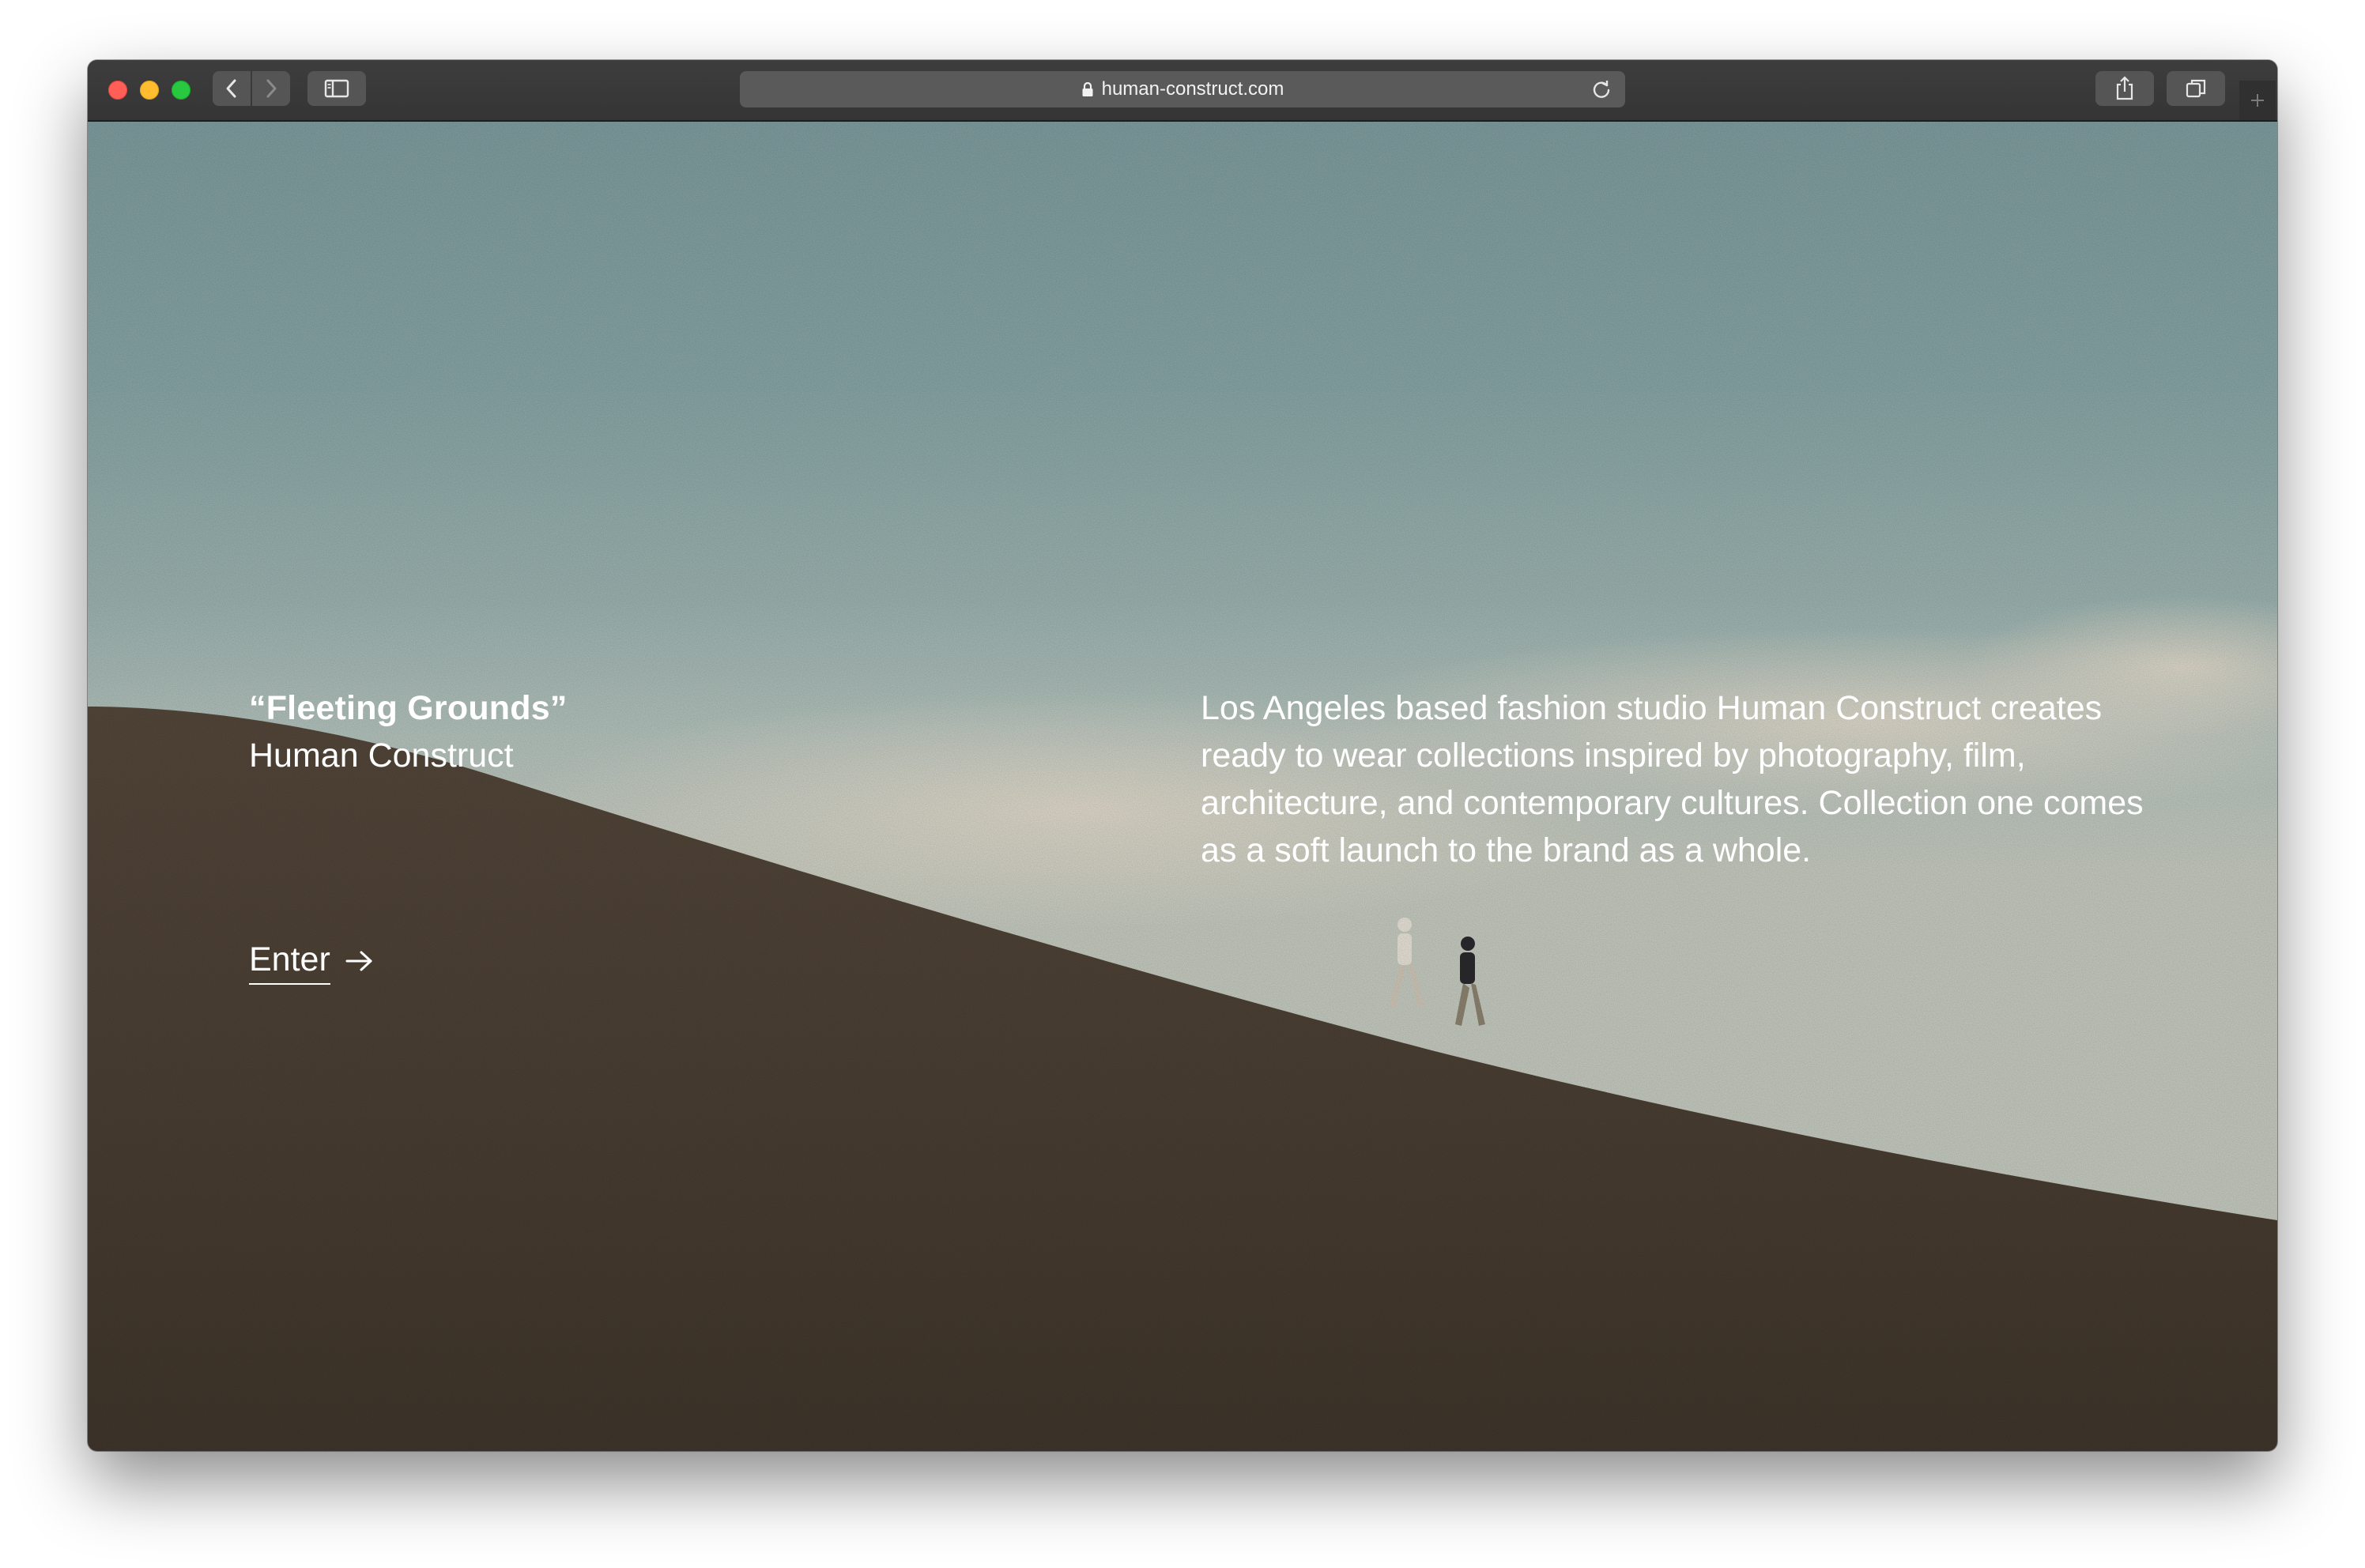 The width and height of the screenshot is (2365, 1568). What do you see at coordinates (408, 708) in the screenshot?
I see `collection-name: “Fleeting Grounds”` at bounding box center [408, 708].